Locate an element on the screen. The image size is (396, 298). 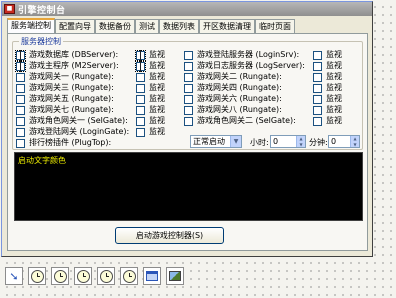
tab-test: 测试 is located at coordinates (147, 26).